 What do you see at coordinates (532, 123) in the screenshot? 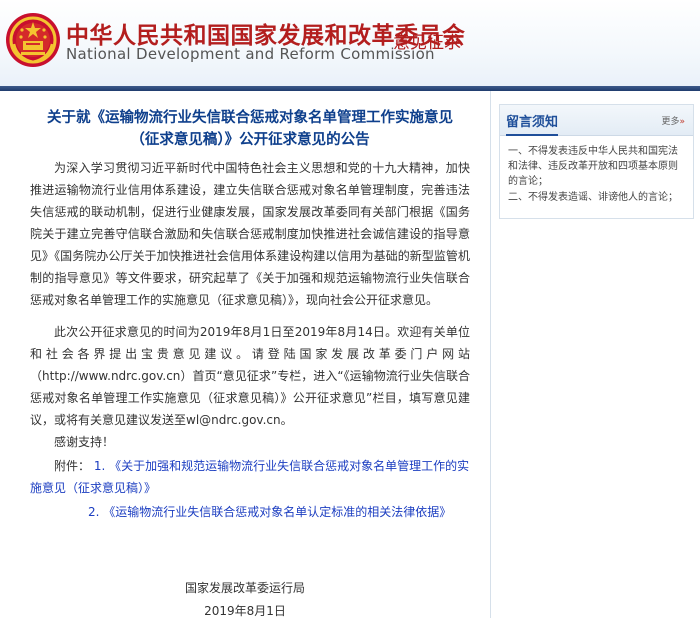
I see `panel-title: 留言须知` at bounding box center [532, 123].